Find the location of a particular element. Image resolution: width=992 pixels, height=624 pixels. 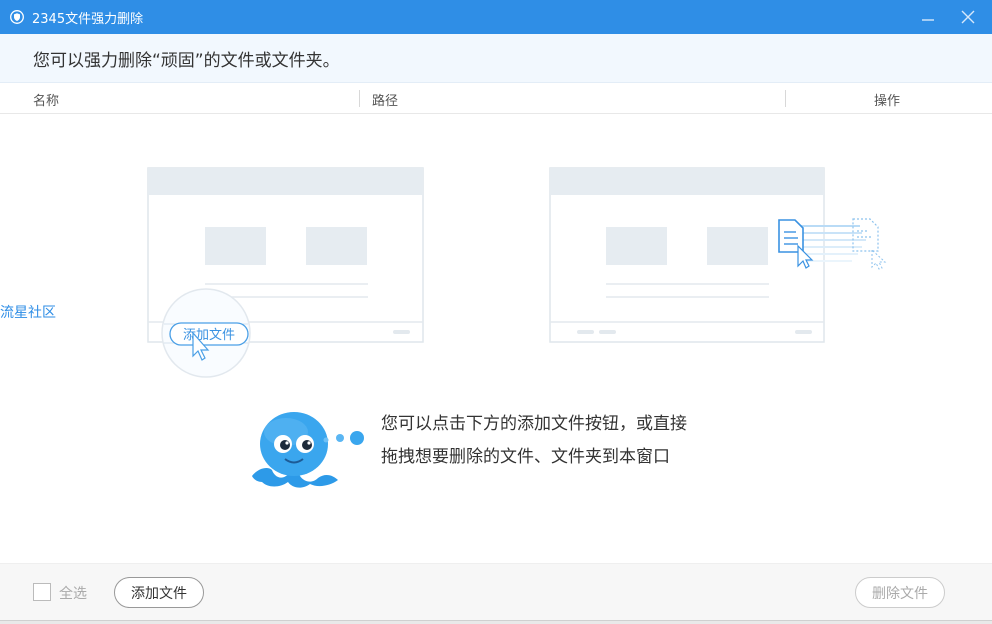

background-strip is located at coordinates (496, 622).